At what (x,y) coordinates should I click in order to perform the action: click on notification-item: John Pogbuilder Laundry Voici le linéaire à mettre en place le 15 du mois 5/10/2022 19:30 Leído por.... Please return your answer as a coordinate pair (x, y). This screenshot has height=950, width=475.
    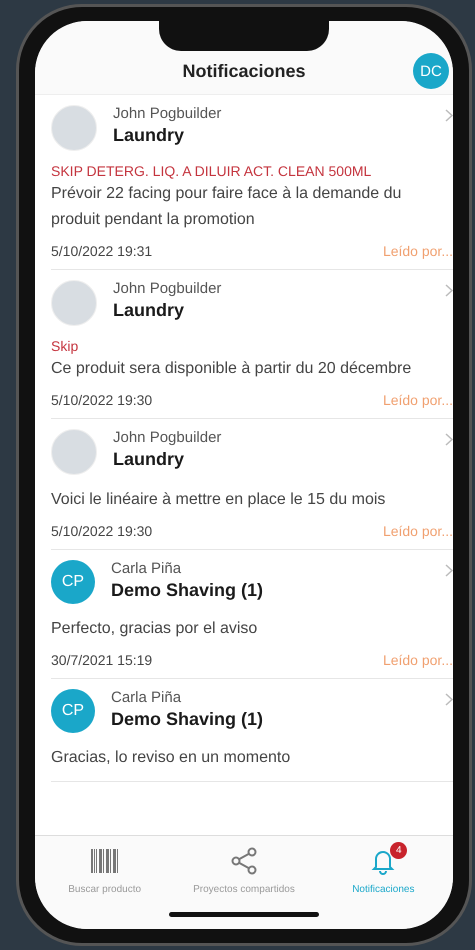
    Looking at the image, I should click on (252, 484).